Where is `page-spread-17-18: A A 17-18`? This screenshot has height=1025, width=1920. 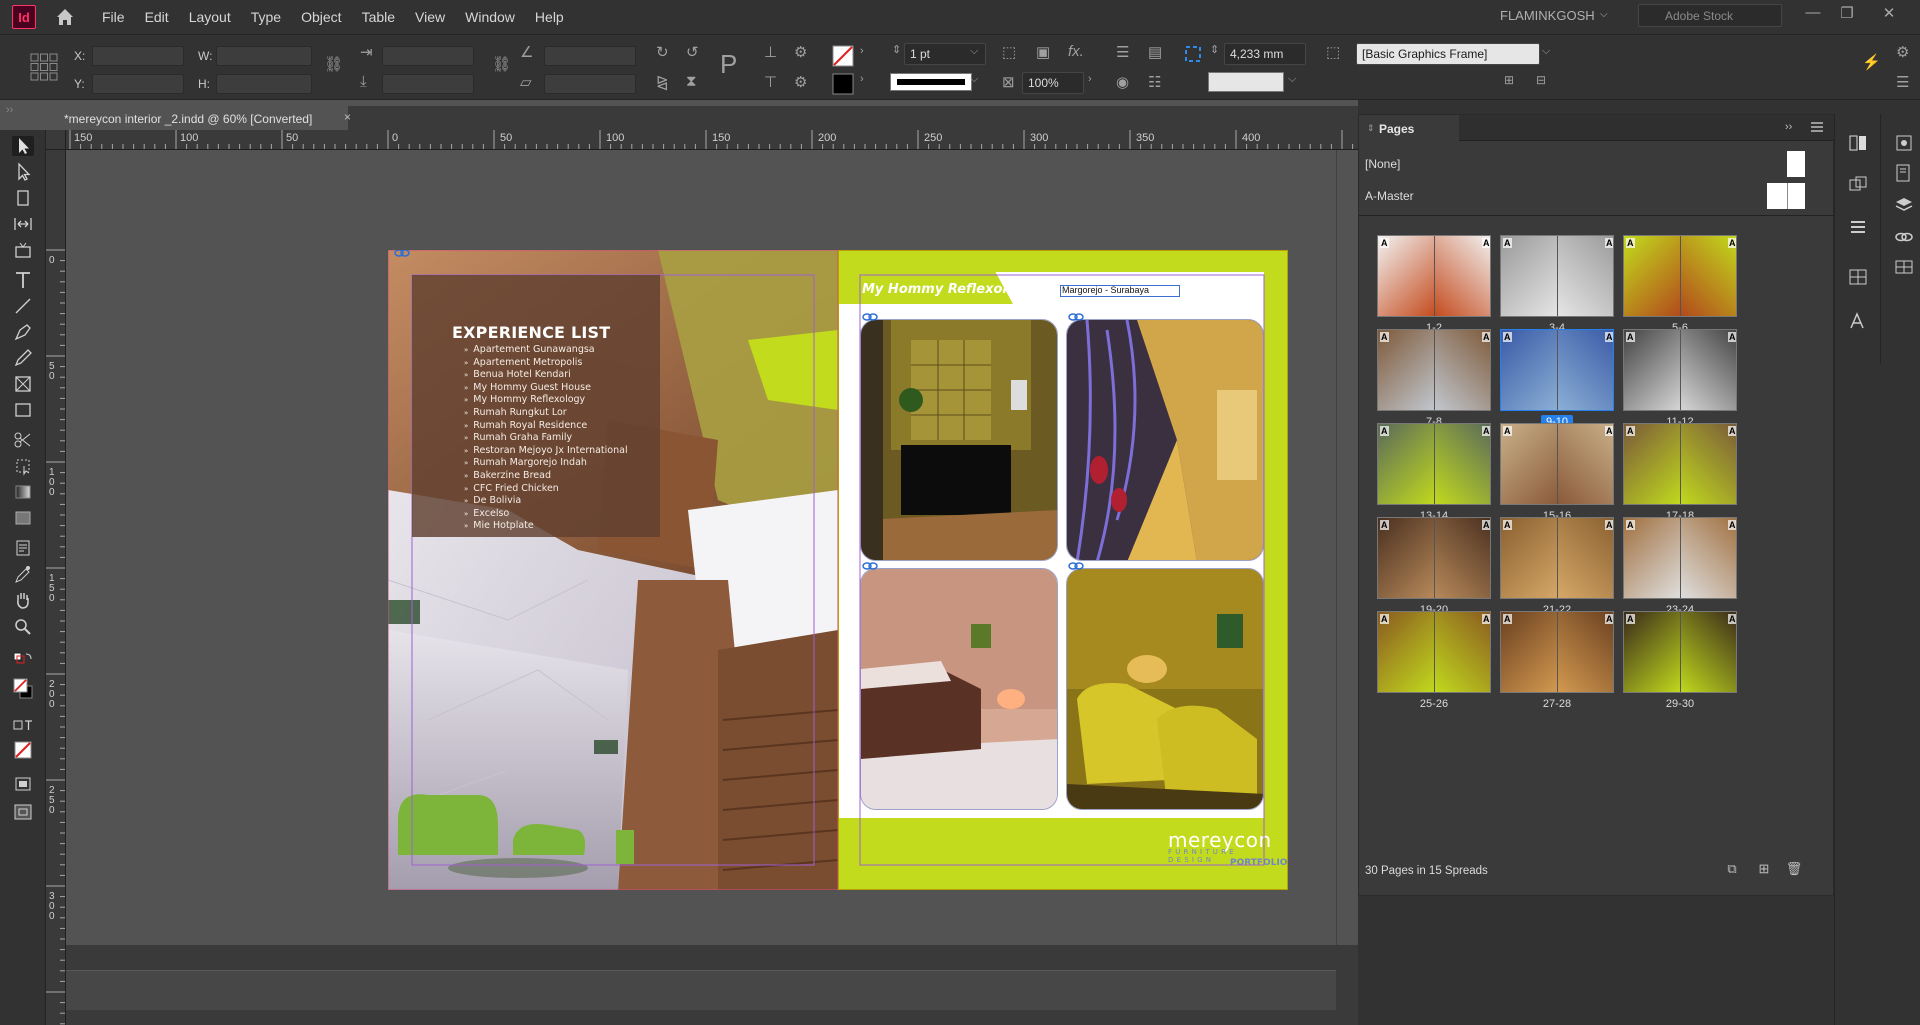 page-spread-17-18: A A 17-18 is located at coordinates (1681, 473).